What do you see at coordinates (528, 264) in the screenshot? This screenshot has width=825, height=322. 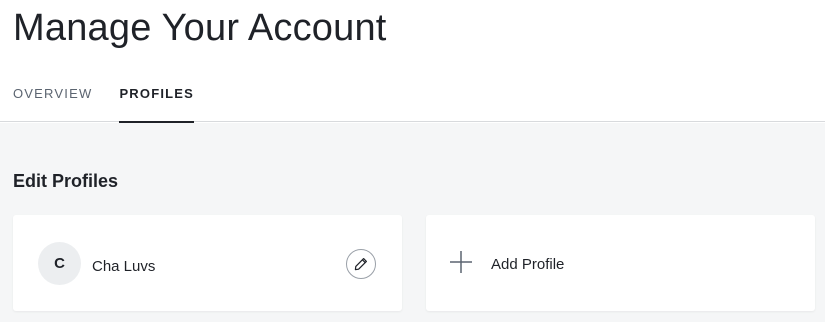 I see `add-profile-label: Add Profile` at bounding box center [528, 264].